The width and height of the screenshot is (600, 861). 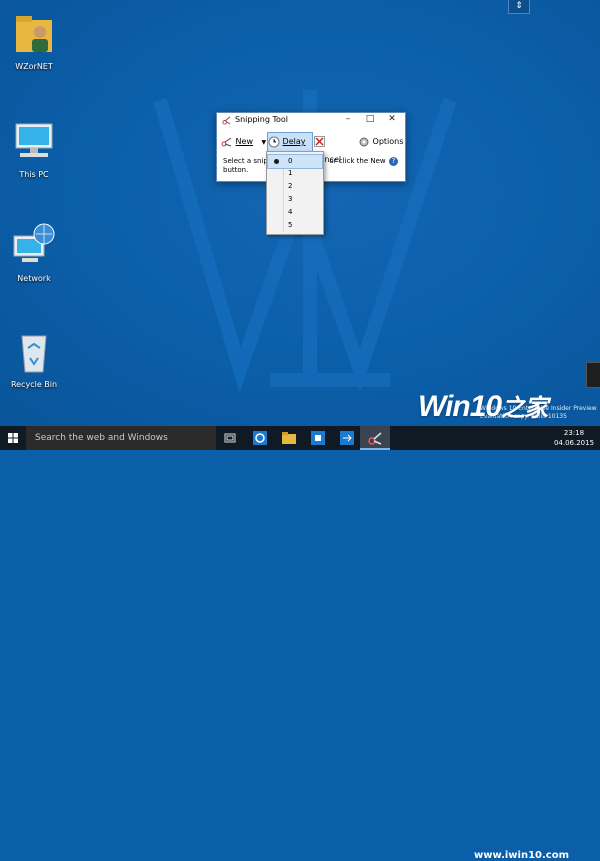 I want to click on instruction-line-2: button., so click(x=236, y=170).